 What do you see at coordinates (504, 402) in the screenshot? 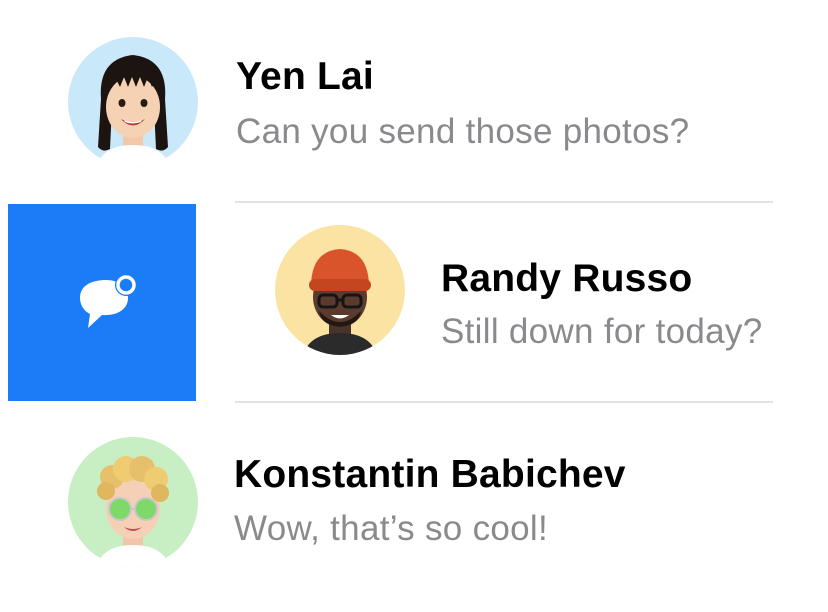
I see `row-divider` at bounding box center [504, 402].